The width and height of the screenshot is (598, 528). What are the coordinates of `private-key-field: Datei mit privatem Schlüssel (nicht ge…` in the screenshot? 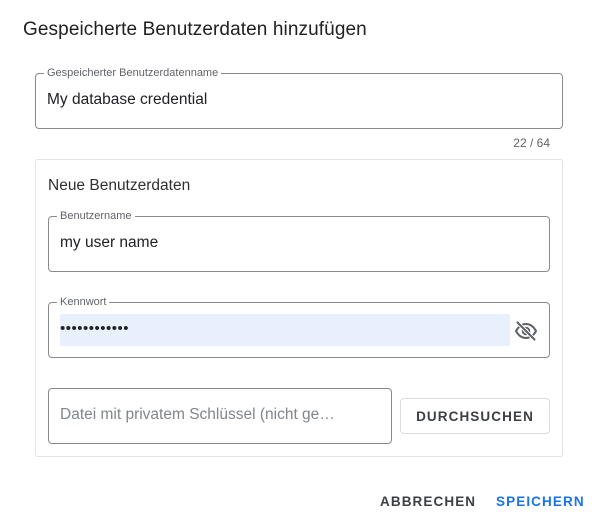 It's located at (220, 416).